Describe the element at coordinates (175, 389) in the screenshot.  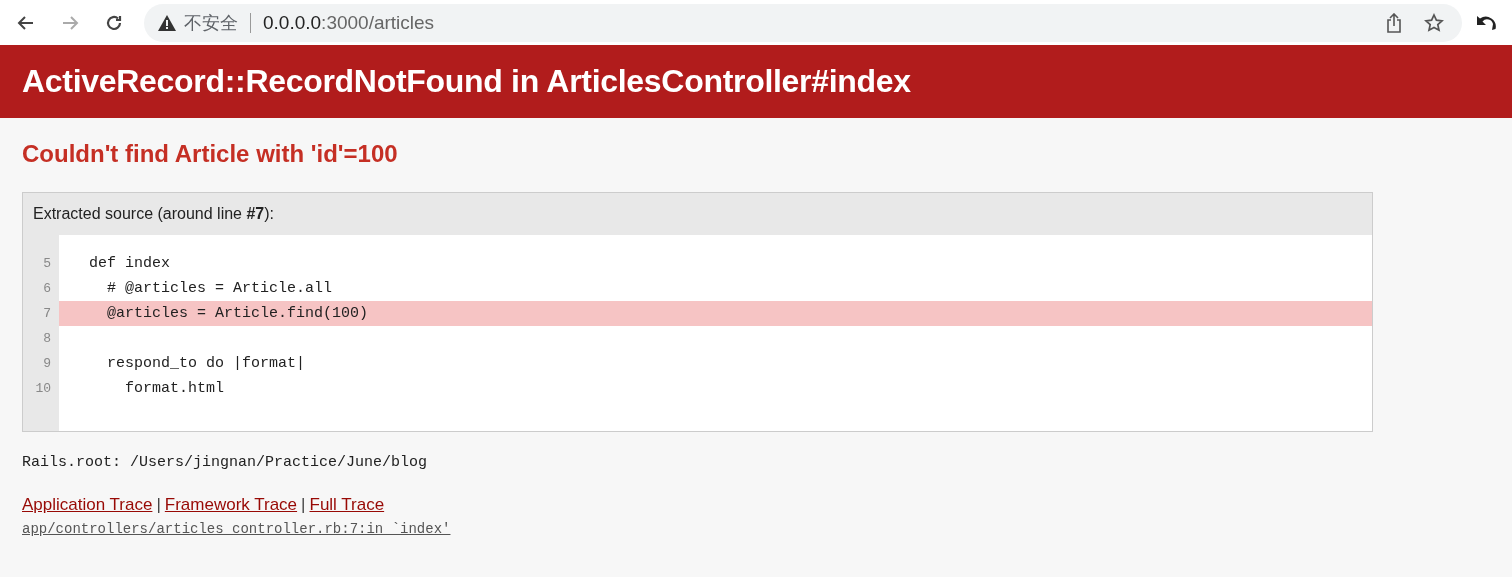
I see `code-line: format.html` at that location.